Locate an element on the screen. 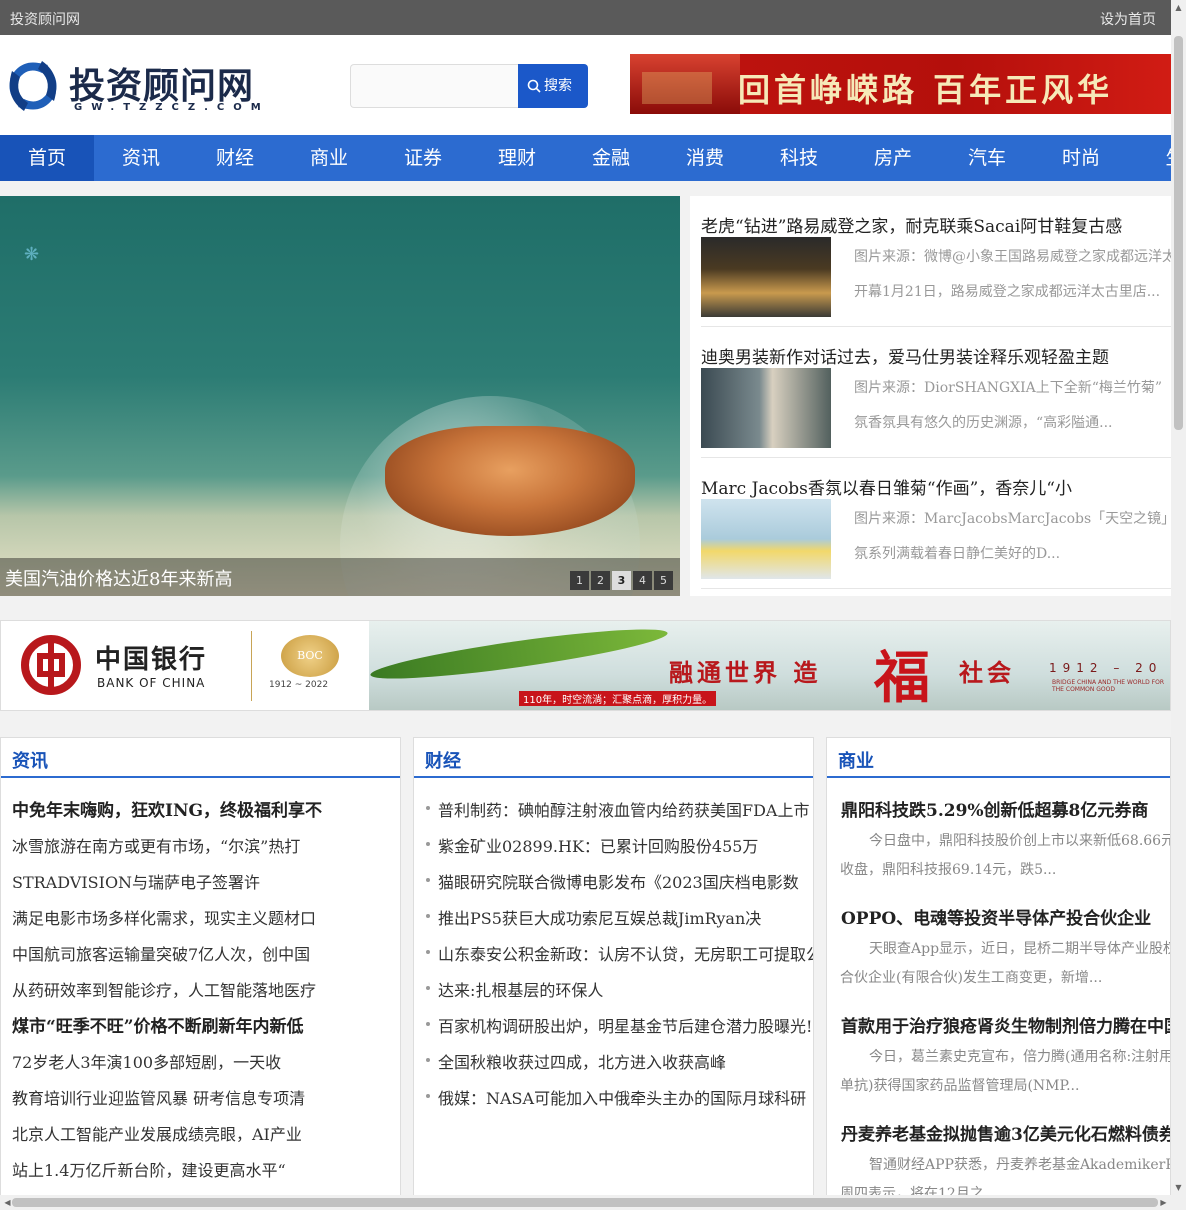 This screenshot has height=1210, width=1186. column-title: 资讯 is located at coordinates (30, 760).